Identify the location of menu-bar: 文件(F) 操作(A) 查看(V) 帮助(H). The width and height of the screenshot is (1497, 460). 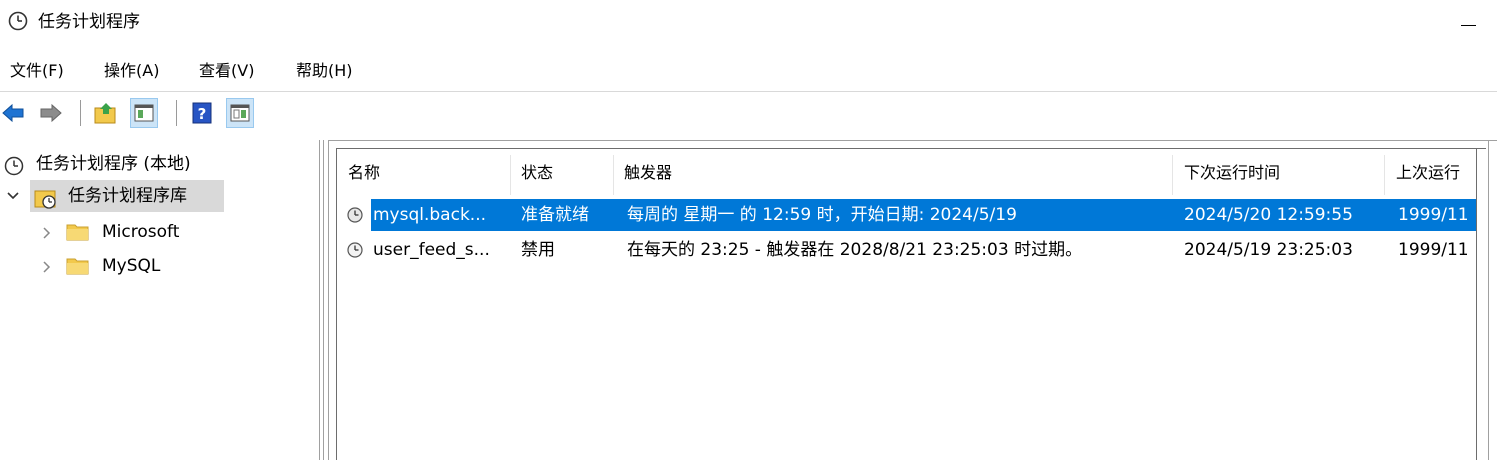
(748, 72).